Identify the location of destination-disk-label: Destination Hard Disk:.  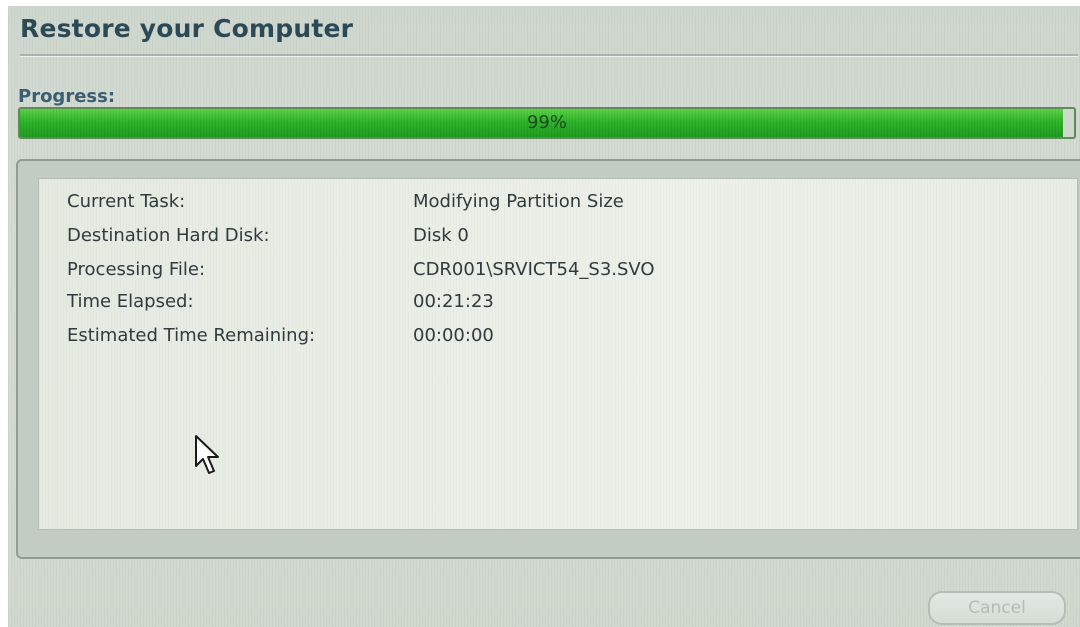
(168, 235).